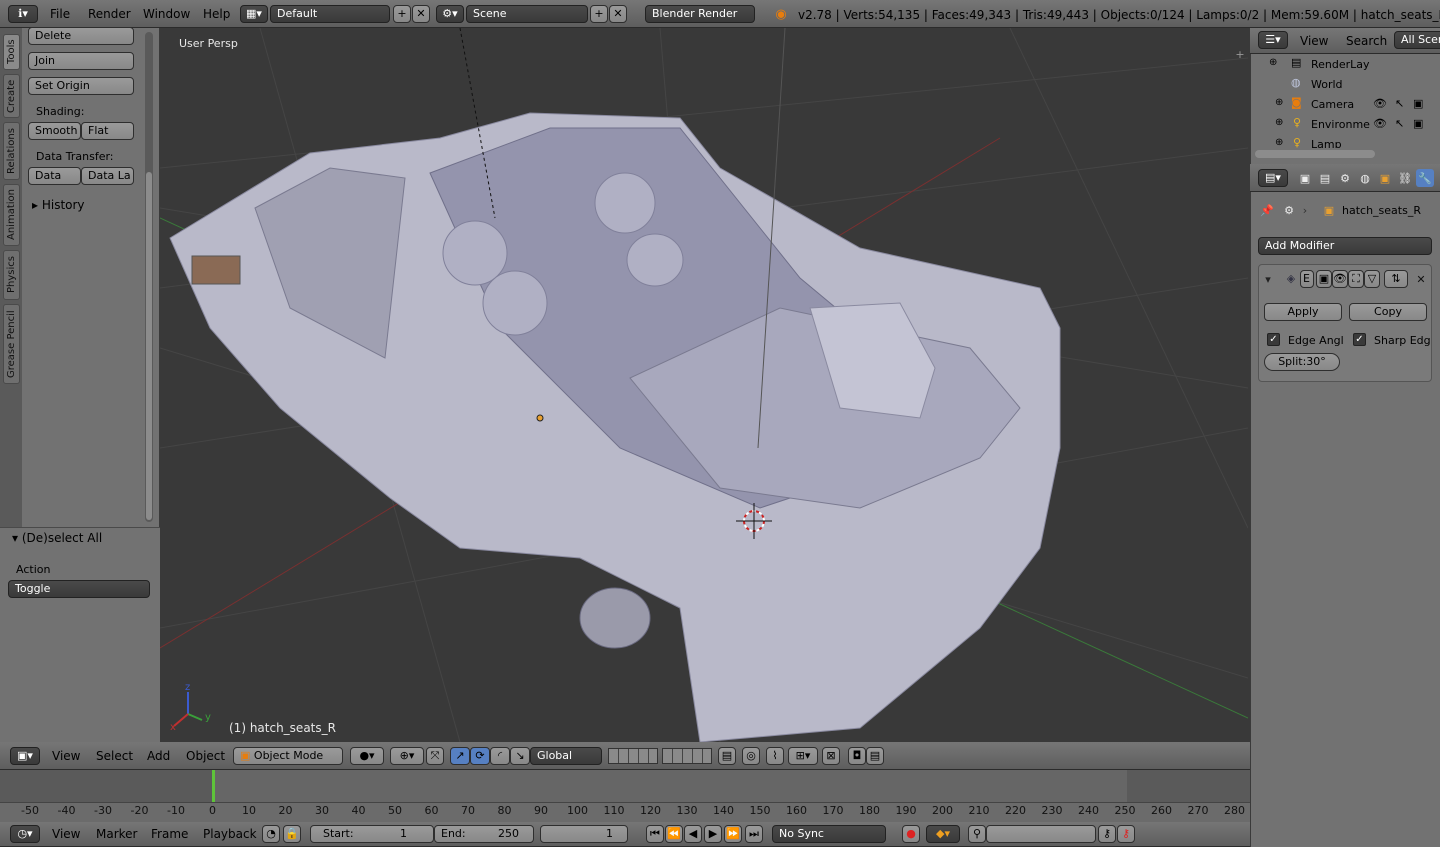  What do you see at coordinates (1365, 178) in the screenshot?
I see `world-tab-icon: ◍` at bounding box center [1365, 178].